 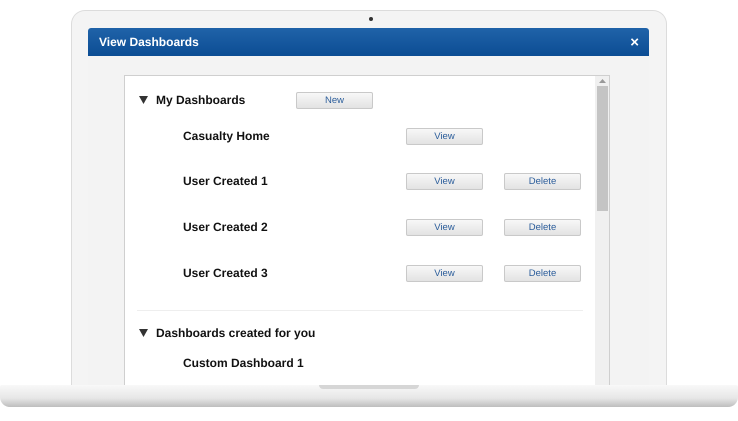 What do you see at coordinates (149, 42) in the screenshot?
I see `dialog-title: View Dashboards` at bounding box center [149, 42].